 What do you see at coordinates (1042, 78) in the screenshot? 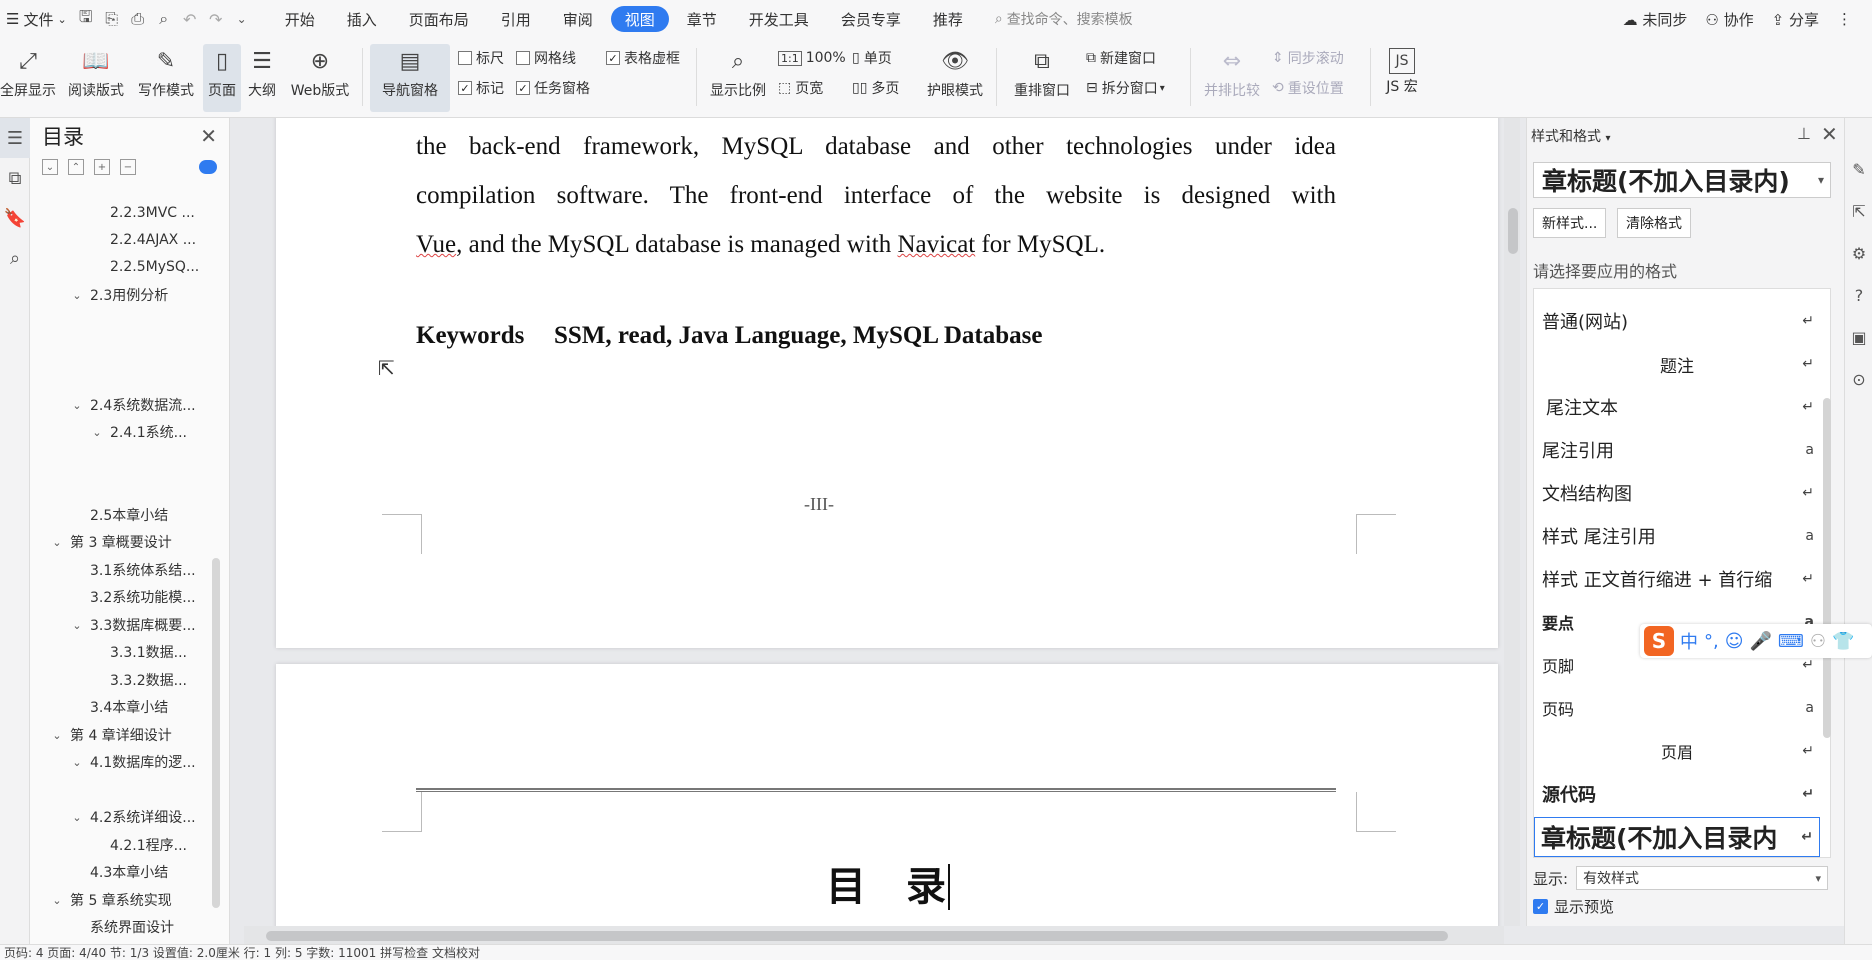
I see `rearrange-windows-button: ⧉ 重排窗口` at bounding box center [1042, 78].